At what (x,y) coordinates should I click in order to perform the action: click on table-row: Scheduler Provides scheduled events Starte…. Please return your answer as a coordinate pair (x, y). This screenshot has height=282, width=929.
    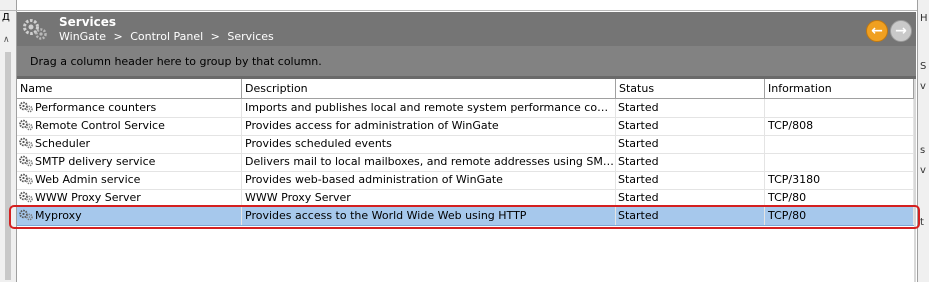
    Looking at the image, I should click on (465, 144).